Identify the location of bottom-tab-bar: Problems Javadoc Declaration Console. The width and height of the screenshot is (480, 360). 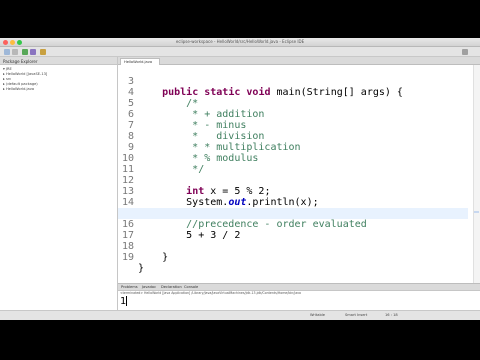
(299, 287).